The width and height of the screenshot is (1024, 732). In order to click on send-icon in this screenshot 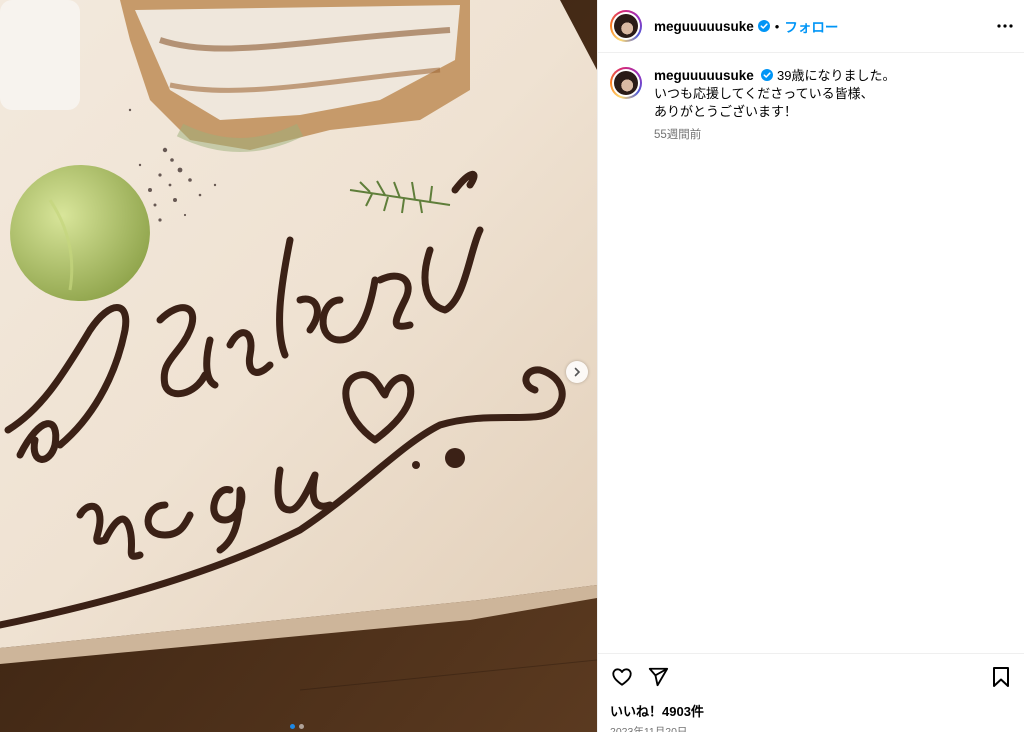, I will do `click(658, 677)`.